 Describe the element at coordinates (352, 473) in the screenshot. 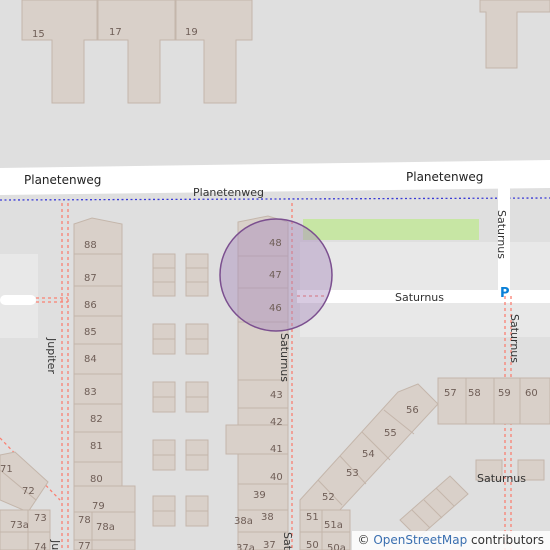

I see `house-number: 53` at that location.